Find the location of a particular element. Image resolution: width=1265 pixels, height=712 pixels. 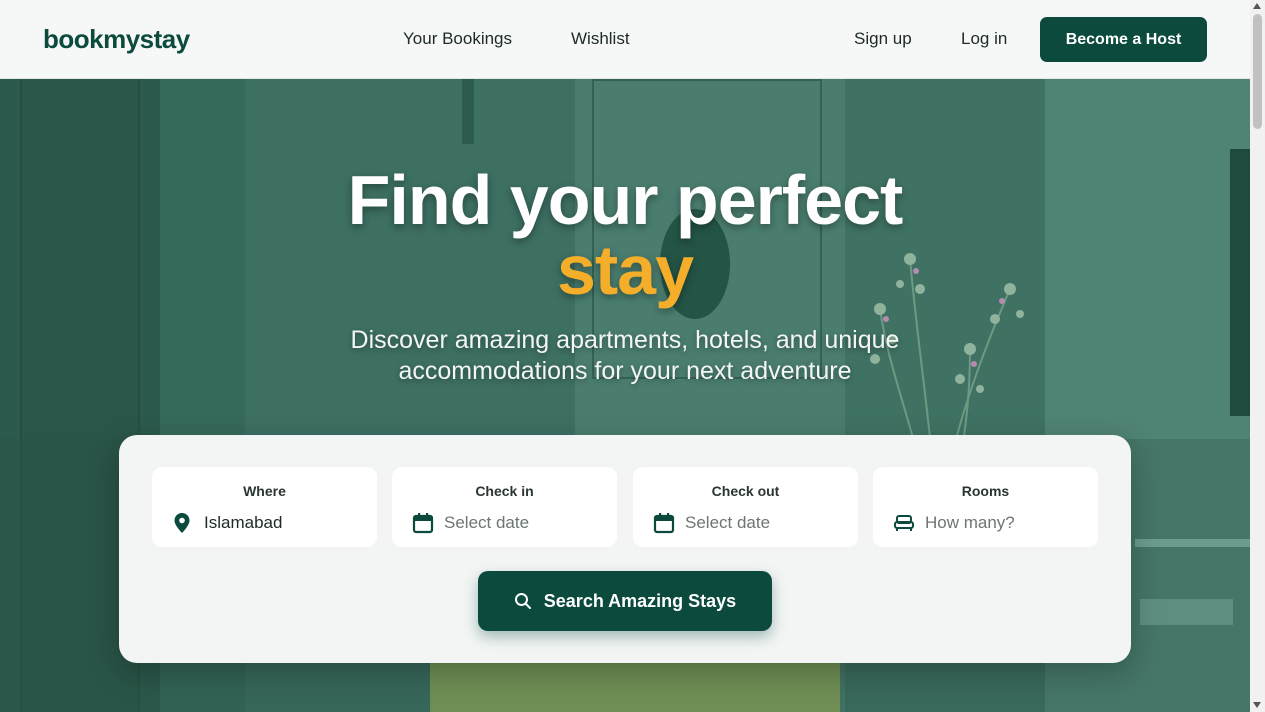

checkout-field: Check out Select date is located at coordinates (745, 507).